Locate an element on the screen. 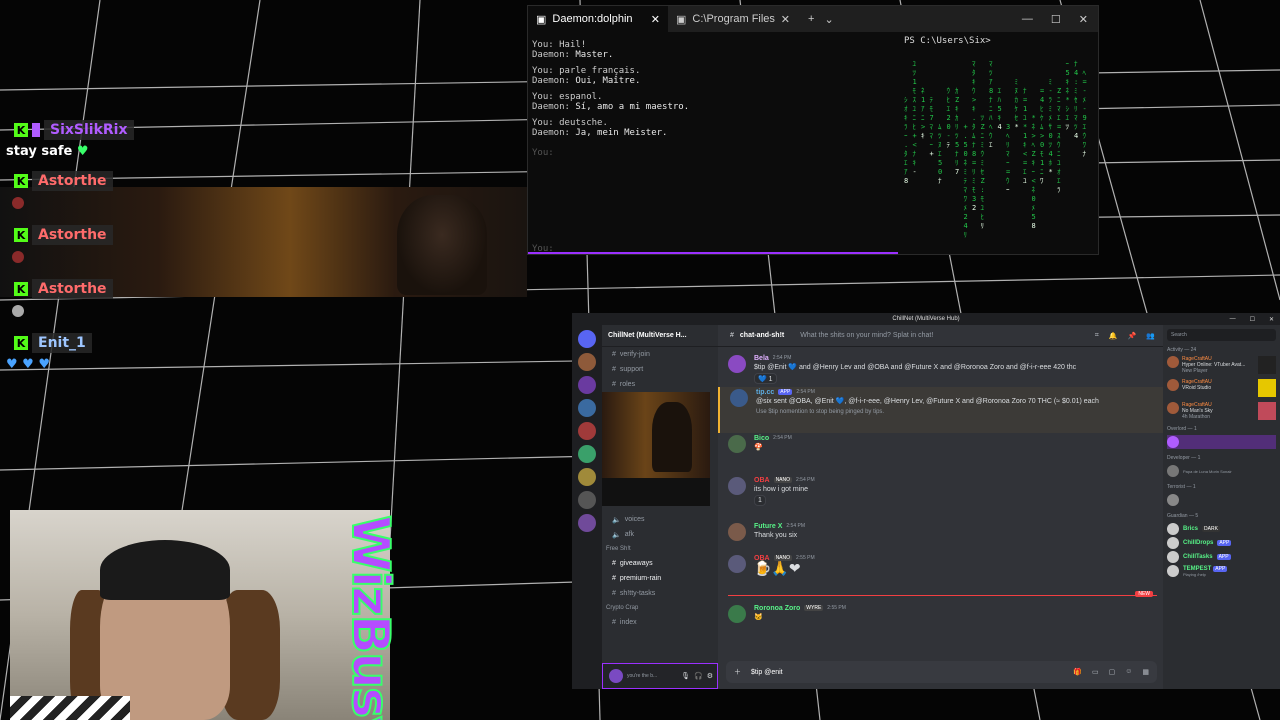 The image size is (1280, 720). gear-icon: ⚙ is located at coordinates (712, 676).